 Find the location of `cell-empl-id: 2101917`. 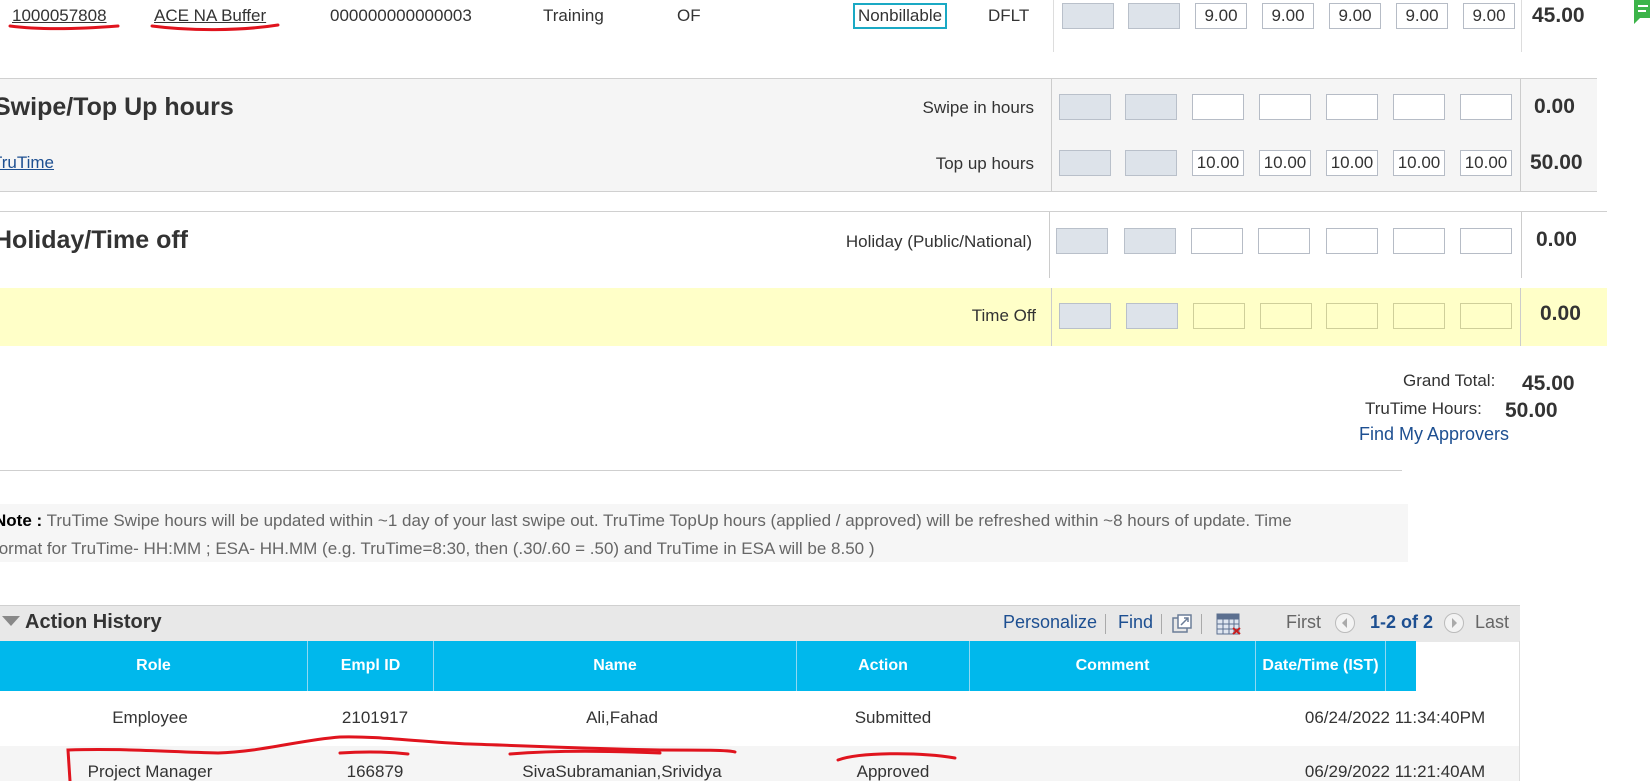

cell-empl-id: 2101917 is located at coordinates (375, 717).